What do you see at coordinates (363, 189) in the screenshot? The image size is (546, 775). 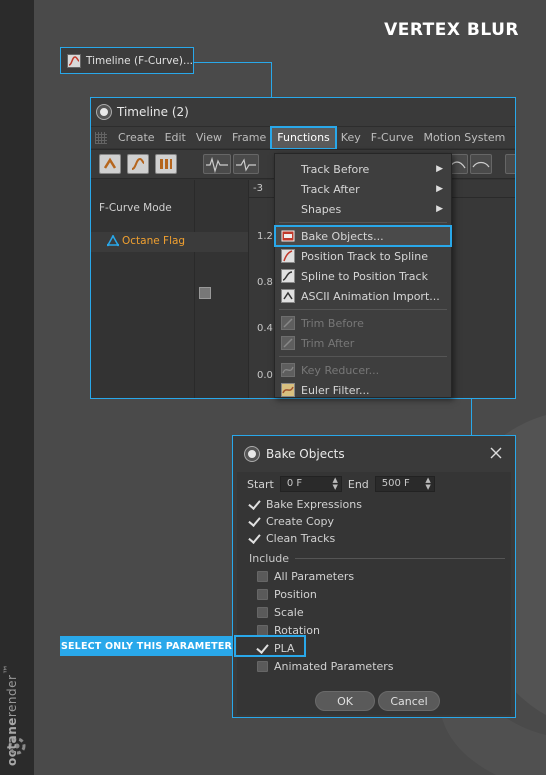 I see `menu-item-track-after: Track After ▶` at bounding box center [363, 189].